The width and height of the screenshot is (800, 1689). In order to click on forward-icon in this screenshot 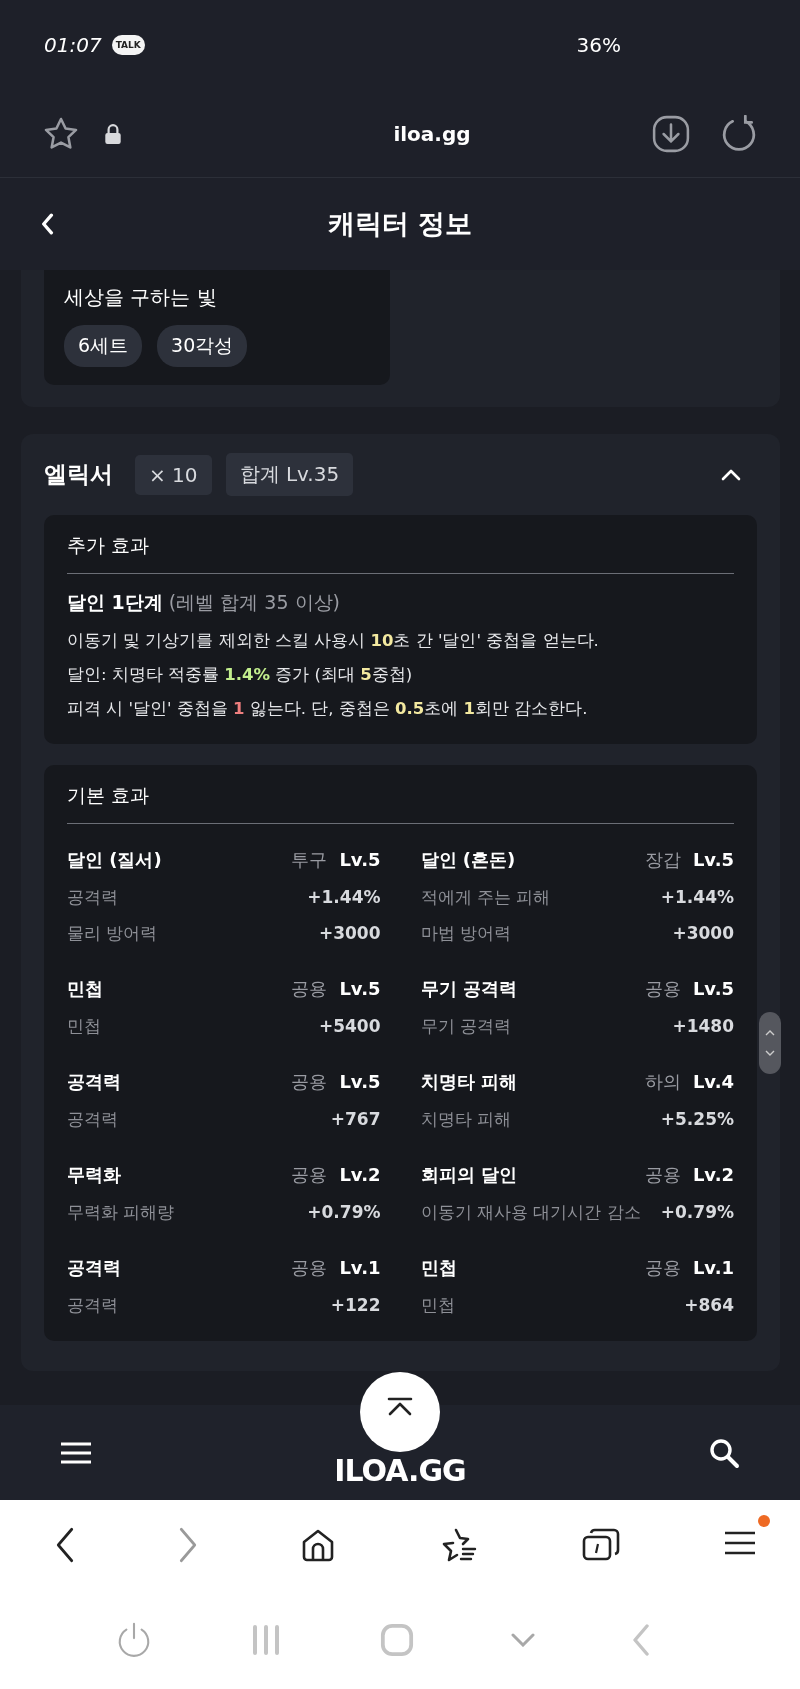, I will do `click(187, 1545)`.